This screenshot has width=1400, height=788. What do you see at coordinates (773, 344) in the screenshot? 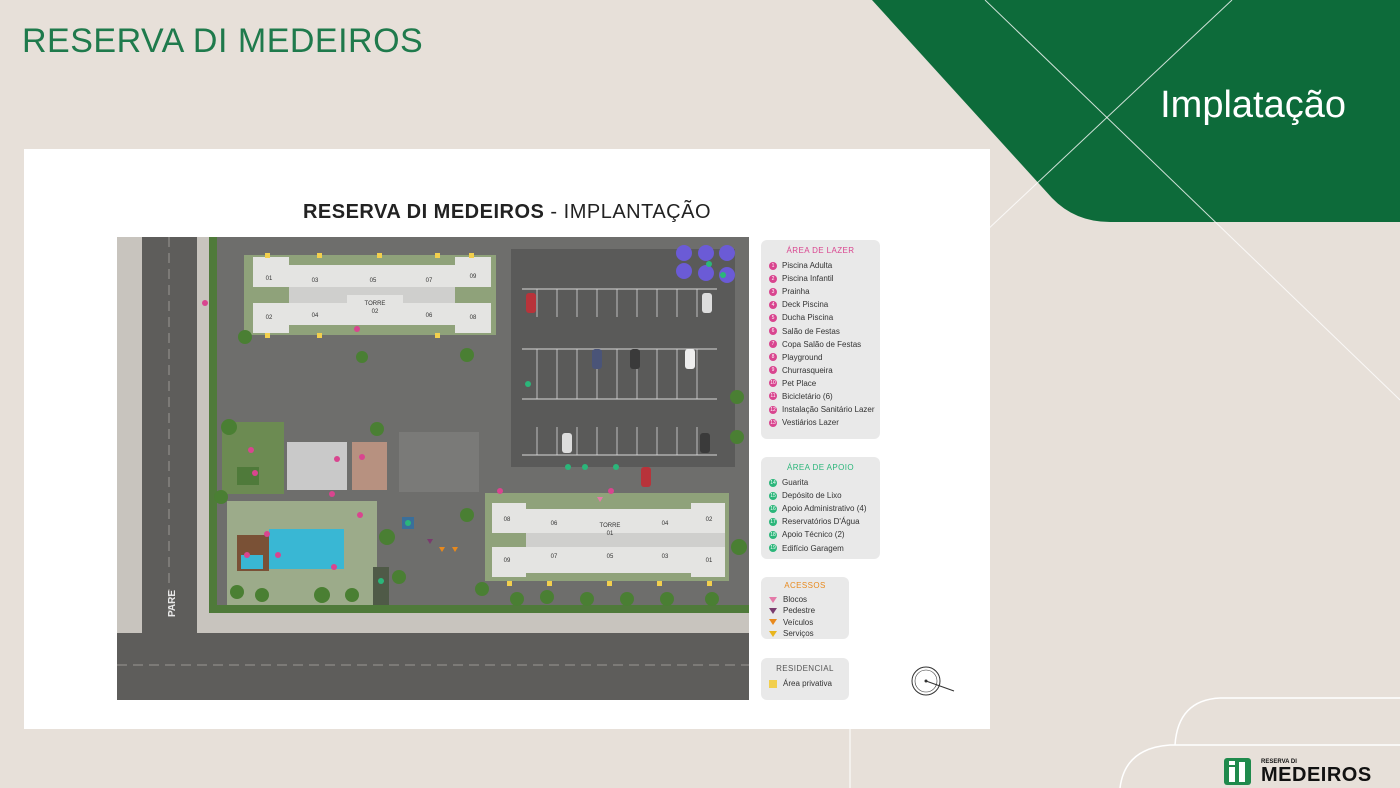
I see `number-badge: 7` at bounding box center [773, 344].